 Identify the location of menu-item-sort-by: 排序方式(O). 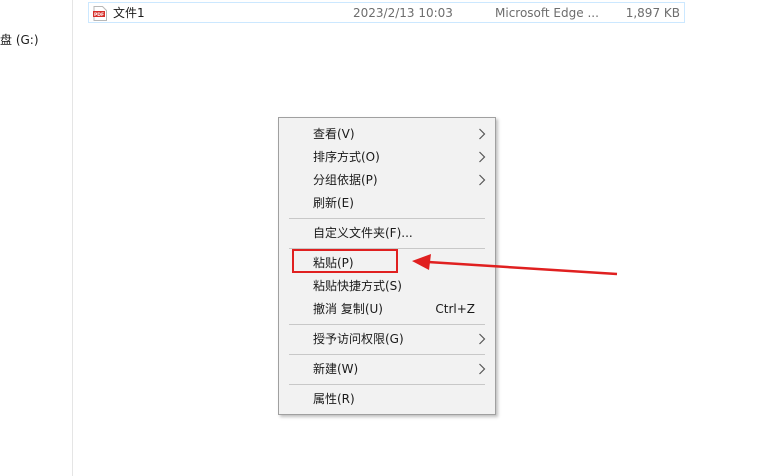
(387, 157).